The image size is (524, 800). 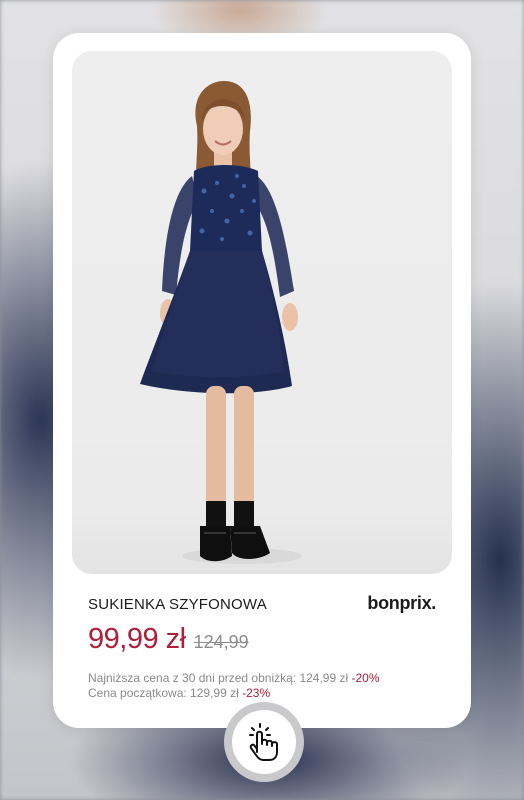 What do you see at coordinates (137, 639) in the screenshot?
I see `current-price: 99,99 zł` at bounding box center [137, 639].